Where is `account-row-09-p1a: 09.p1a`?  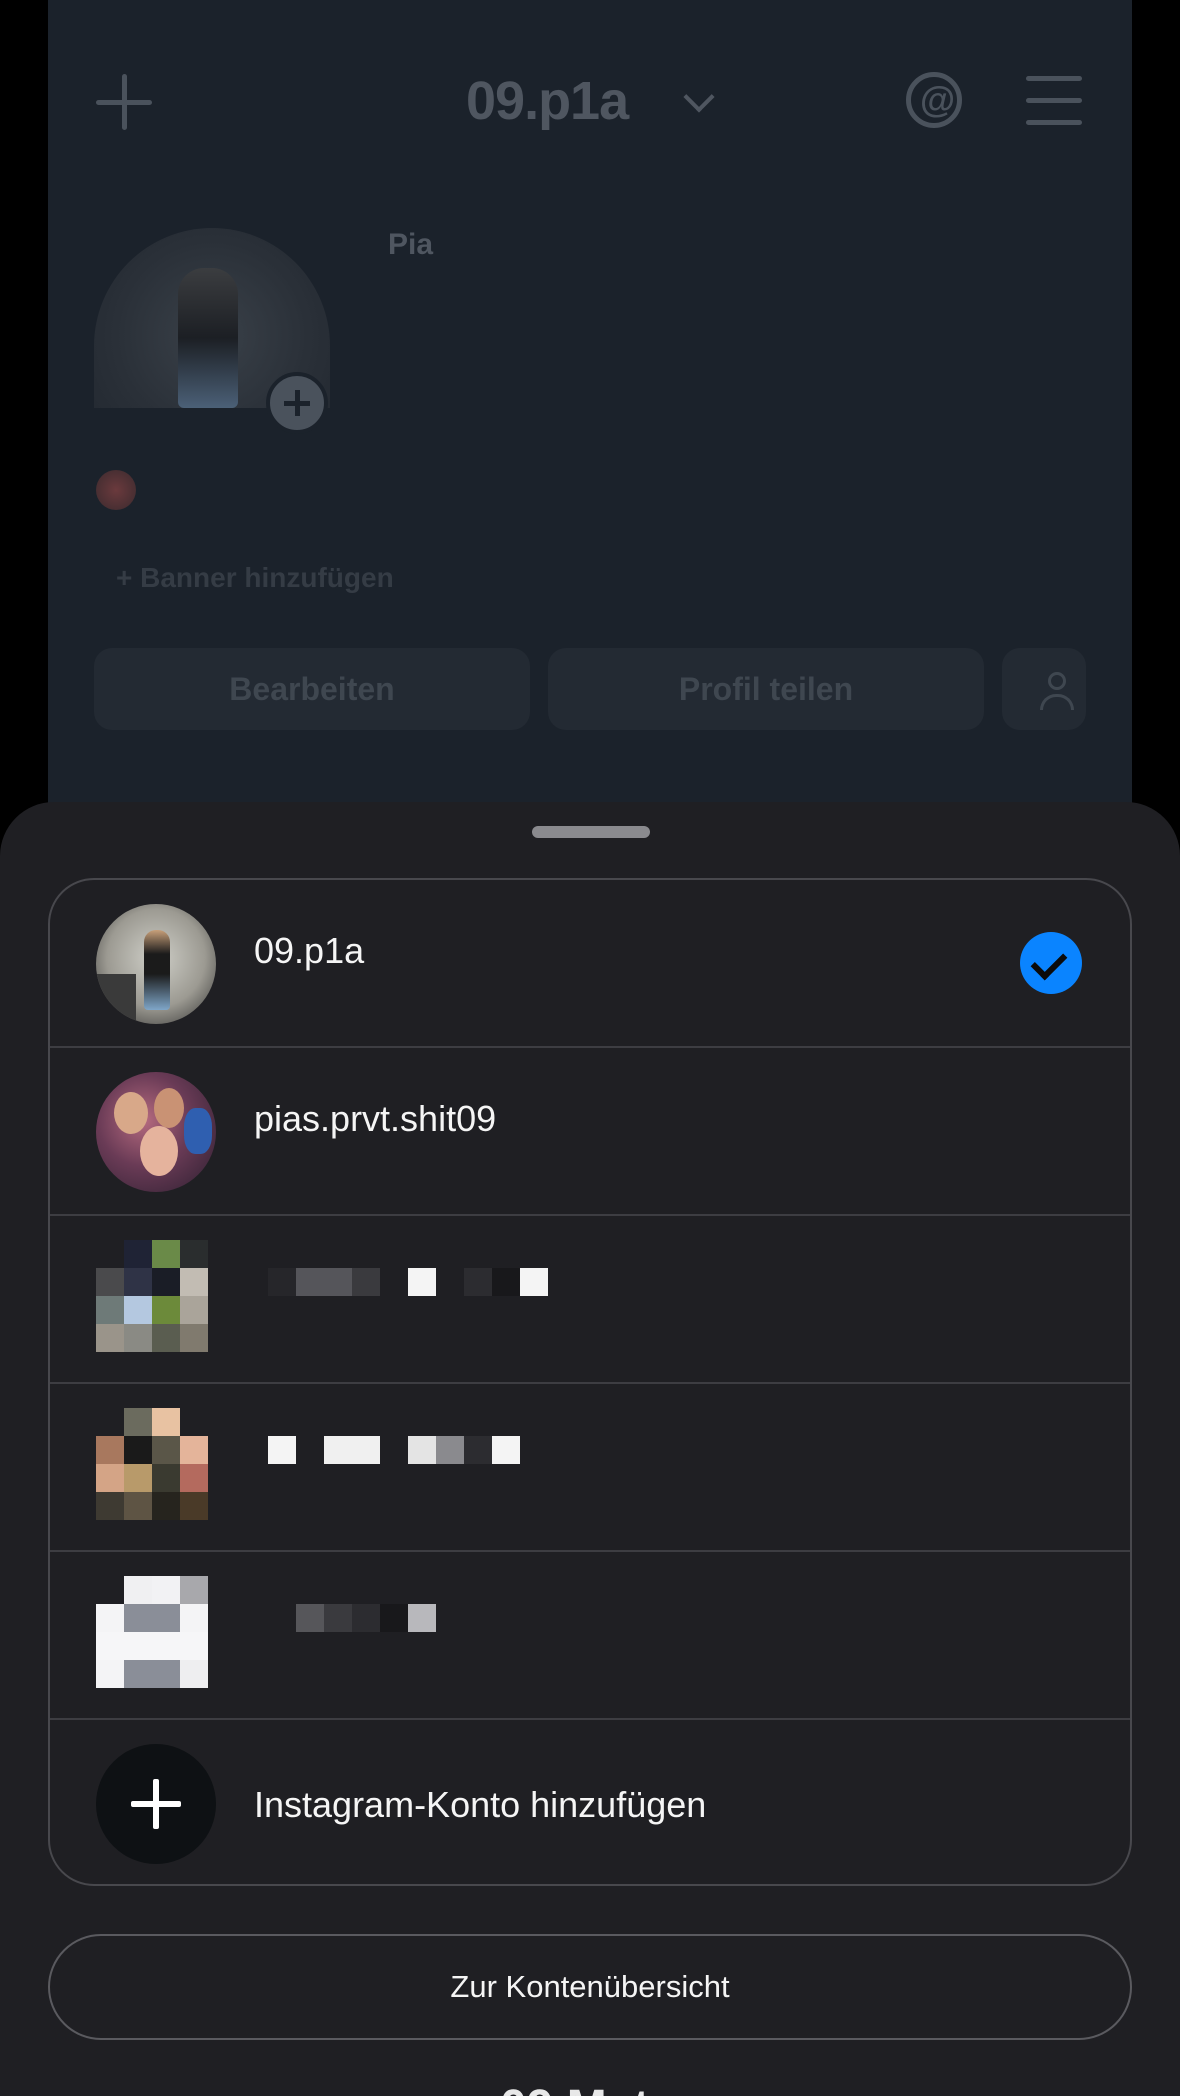 account-row-09-p1a: 09.p1a is located at coordinates (590, 964).